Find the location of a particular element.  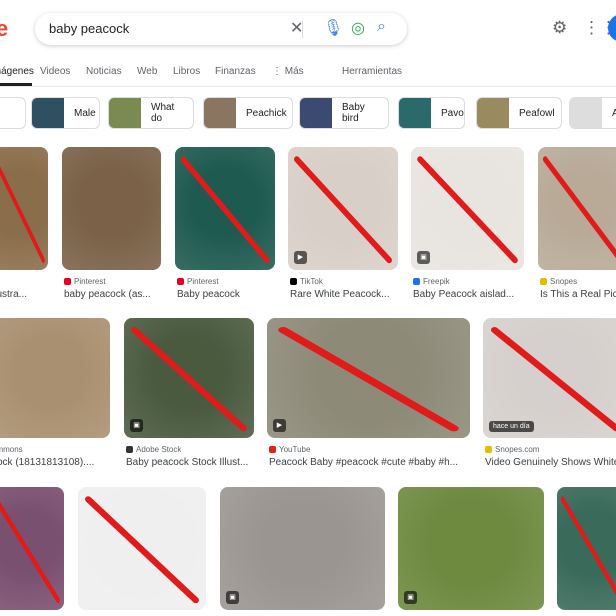

lens-icon: ◎ is located at coordinates (358, 28).